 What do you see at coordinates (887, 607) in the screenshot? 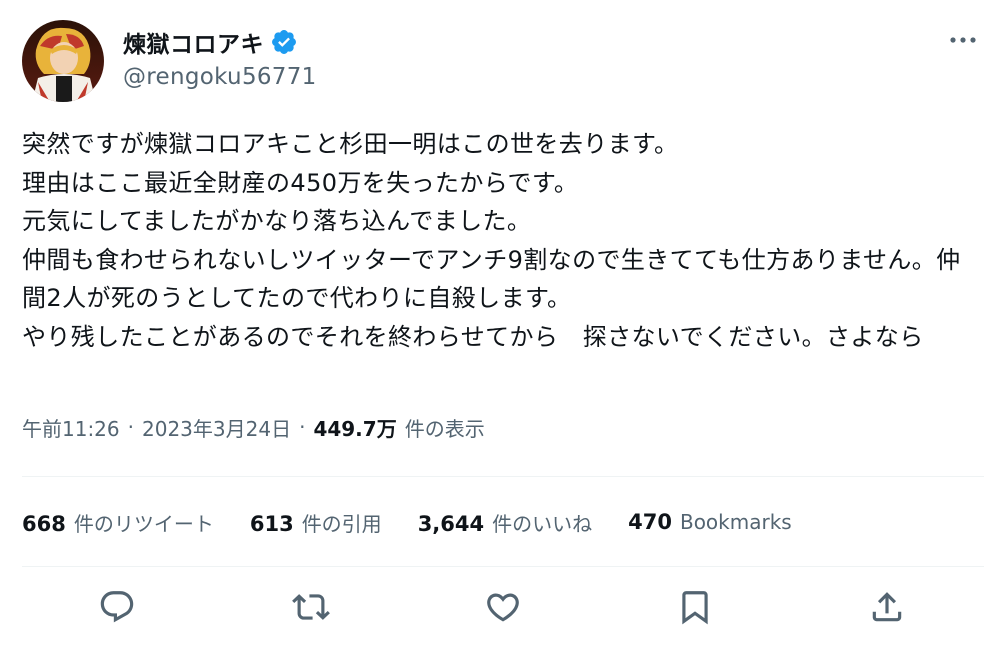
I see `share-icon` at bounding box center [887, 607].